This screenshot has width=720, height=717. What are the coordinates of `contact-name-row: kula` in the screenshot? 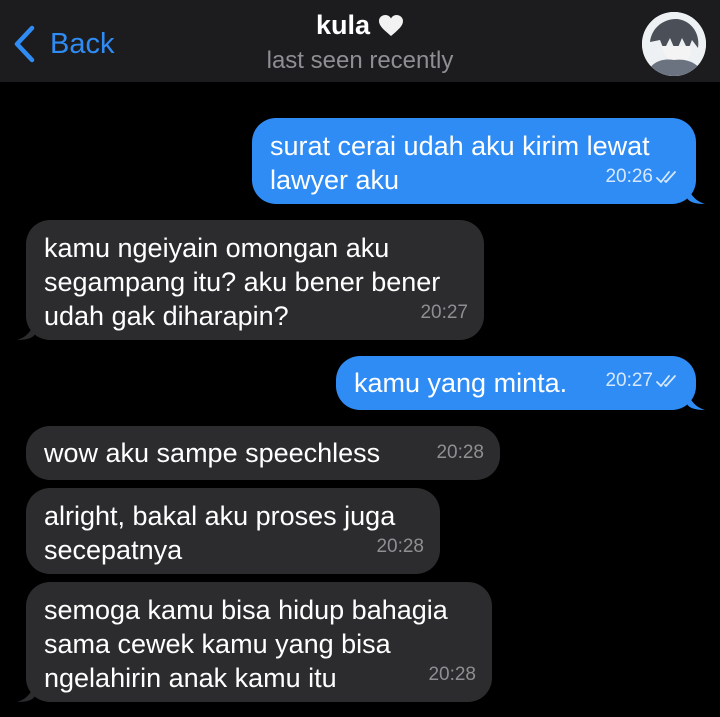 It's located at (360, 25).